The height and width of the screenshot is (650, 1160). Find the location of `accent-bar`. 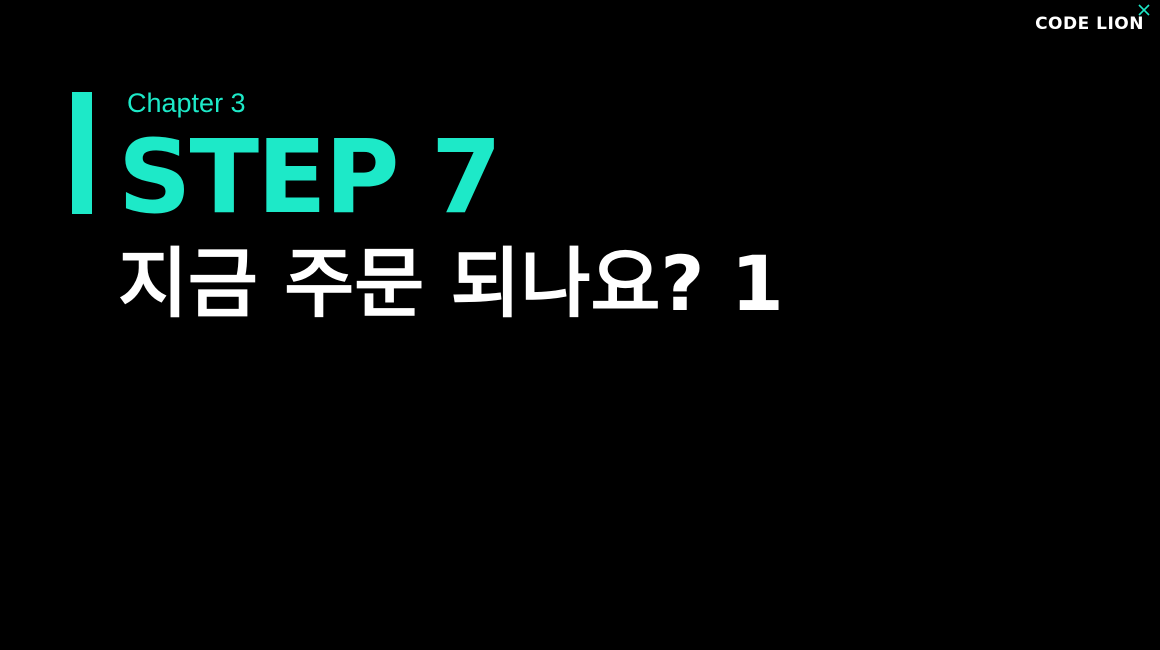

accent-bar is located at coordinates (82, 153).